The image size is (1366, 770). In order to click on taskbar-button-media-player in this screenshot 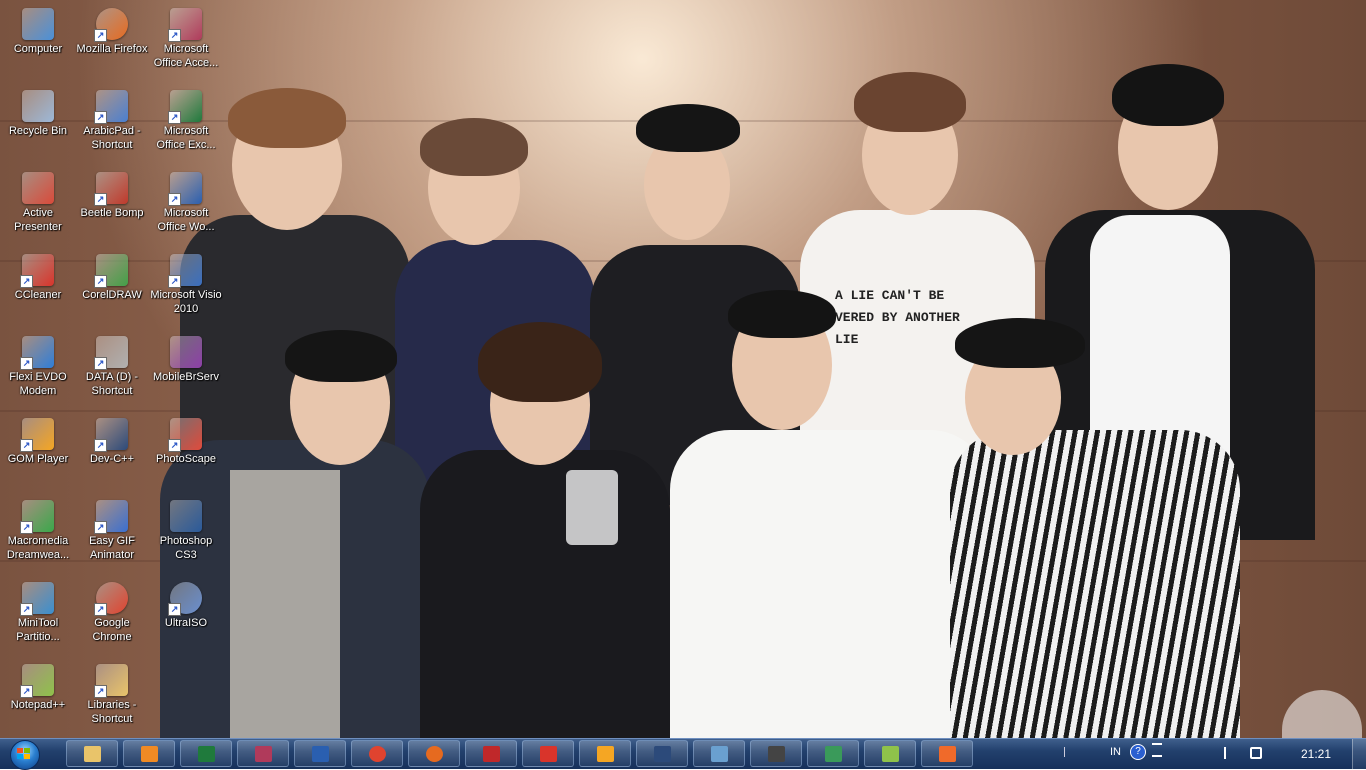, I will do `click(149, 753)`.